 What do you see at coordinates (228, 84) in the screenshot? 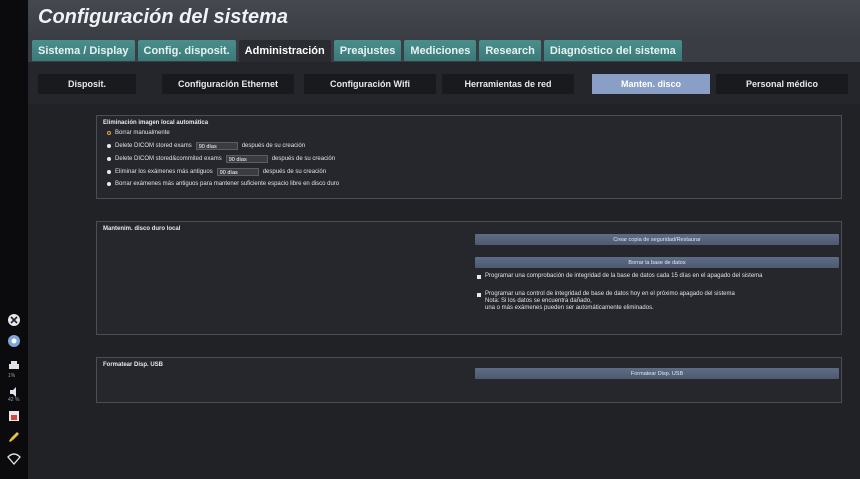
I see `subtab-ethernet: Configuración Ethernet` at bounding box center [228, 84].